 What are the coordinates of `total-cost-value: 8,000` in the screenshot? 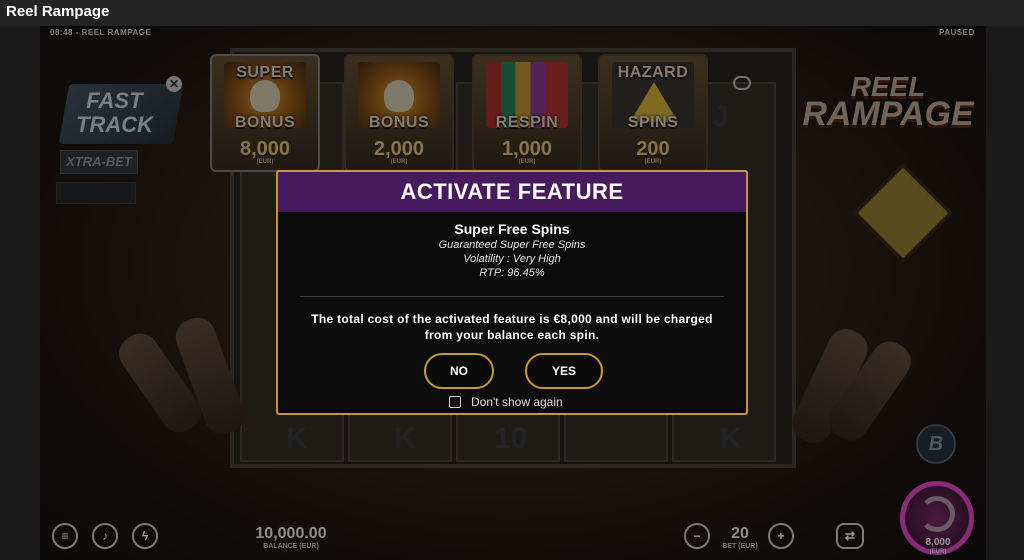 It's located at (938, 542).